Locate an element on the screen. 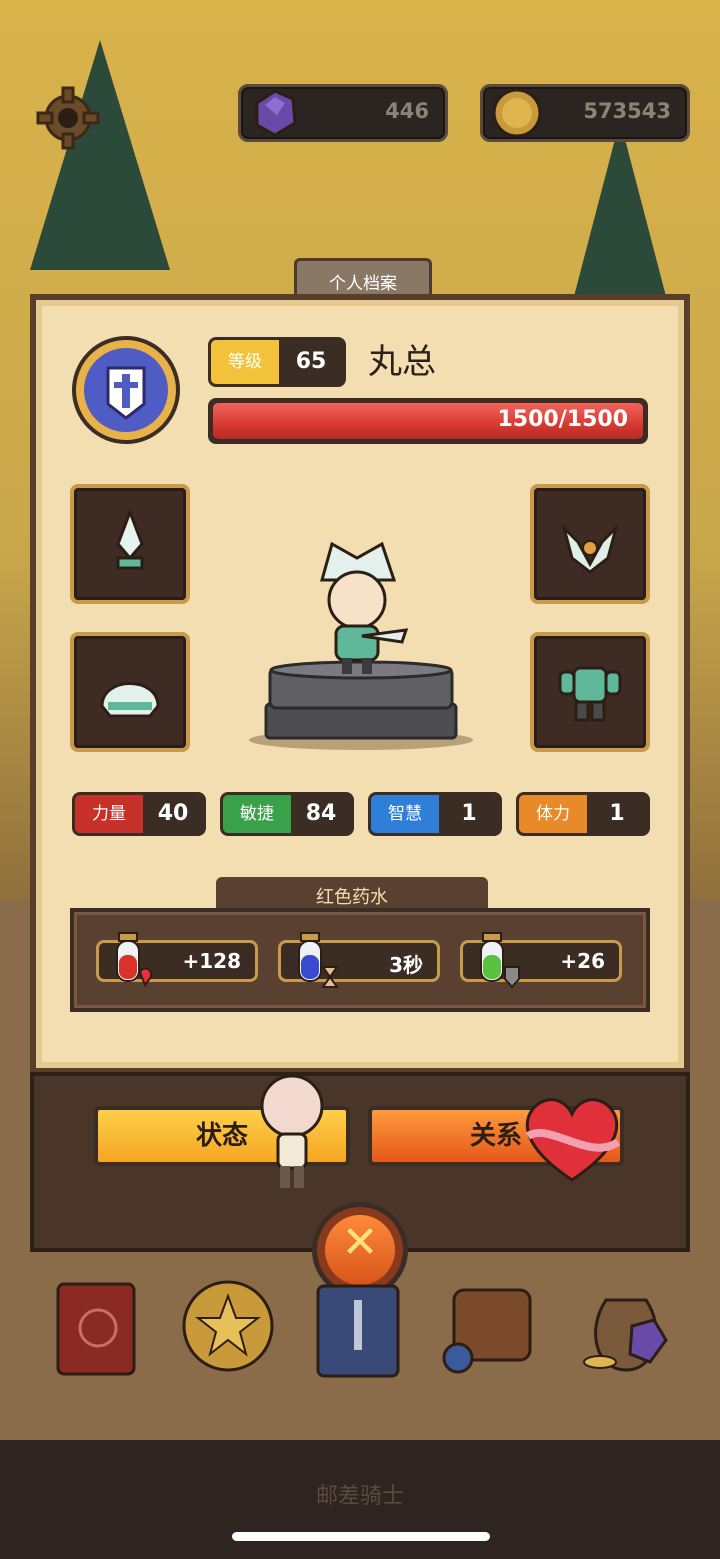  potion-cooldown: 3秒 is located at coordinates (359, 960).